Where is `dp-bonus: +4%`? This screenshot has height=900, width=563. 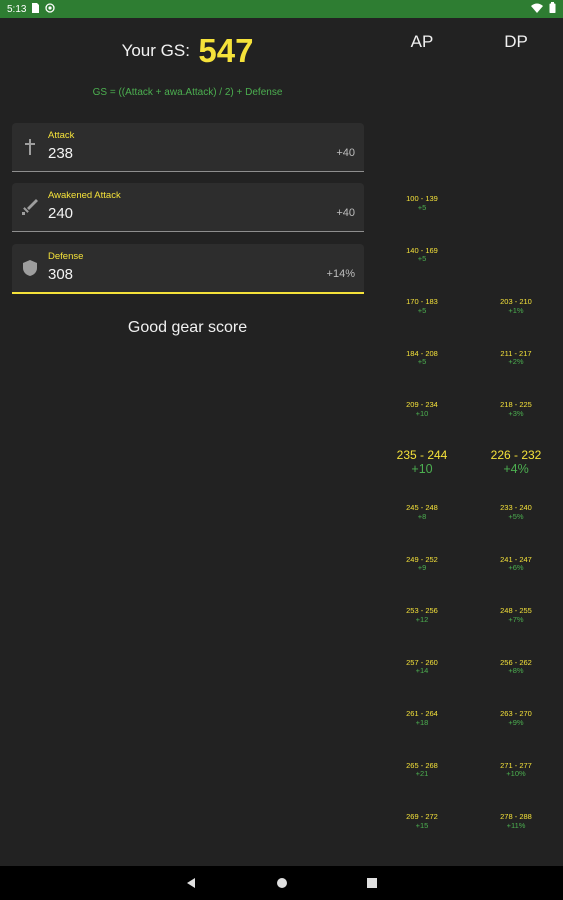 dp-bonus: +4% is located at coordinates (516, 469).